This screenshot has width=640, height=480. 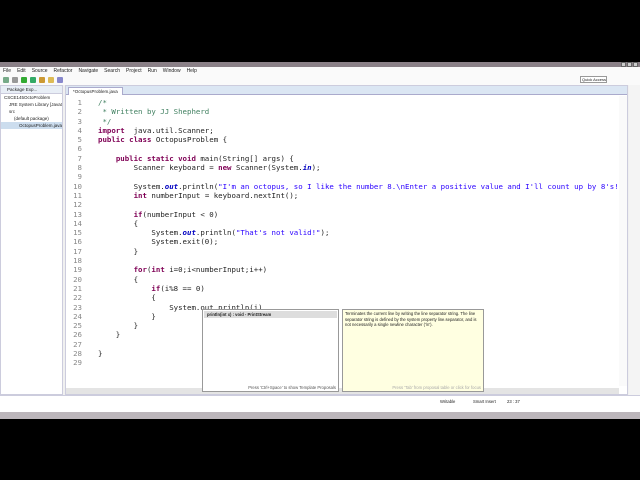 I want to click on status-bar: Writable Smart Insert 23 : 37, so click(x=320, y=403).